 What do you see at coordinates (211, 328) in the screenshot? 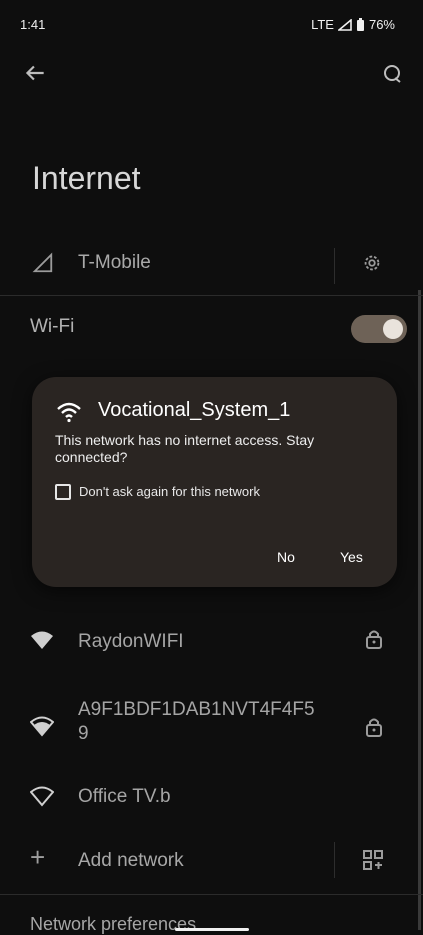
I see `wifi-toggle-row: Wi-Fi` at bounding box center [211, 328].